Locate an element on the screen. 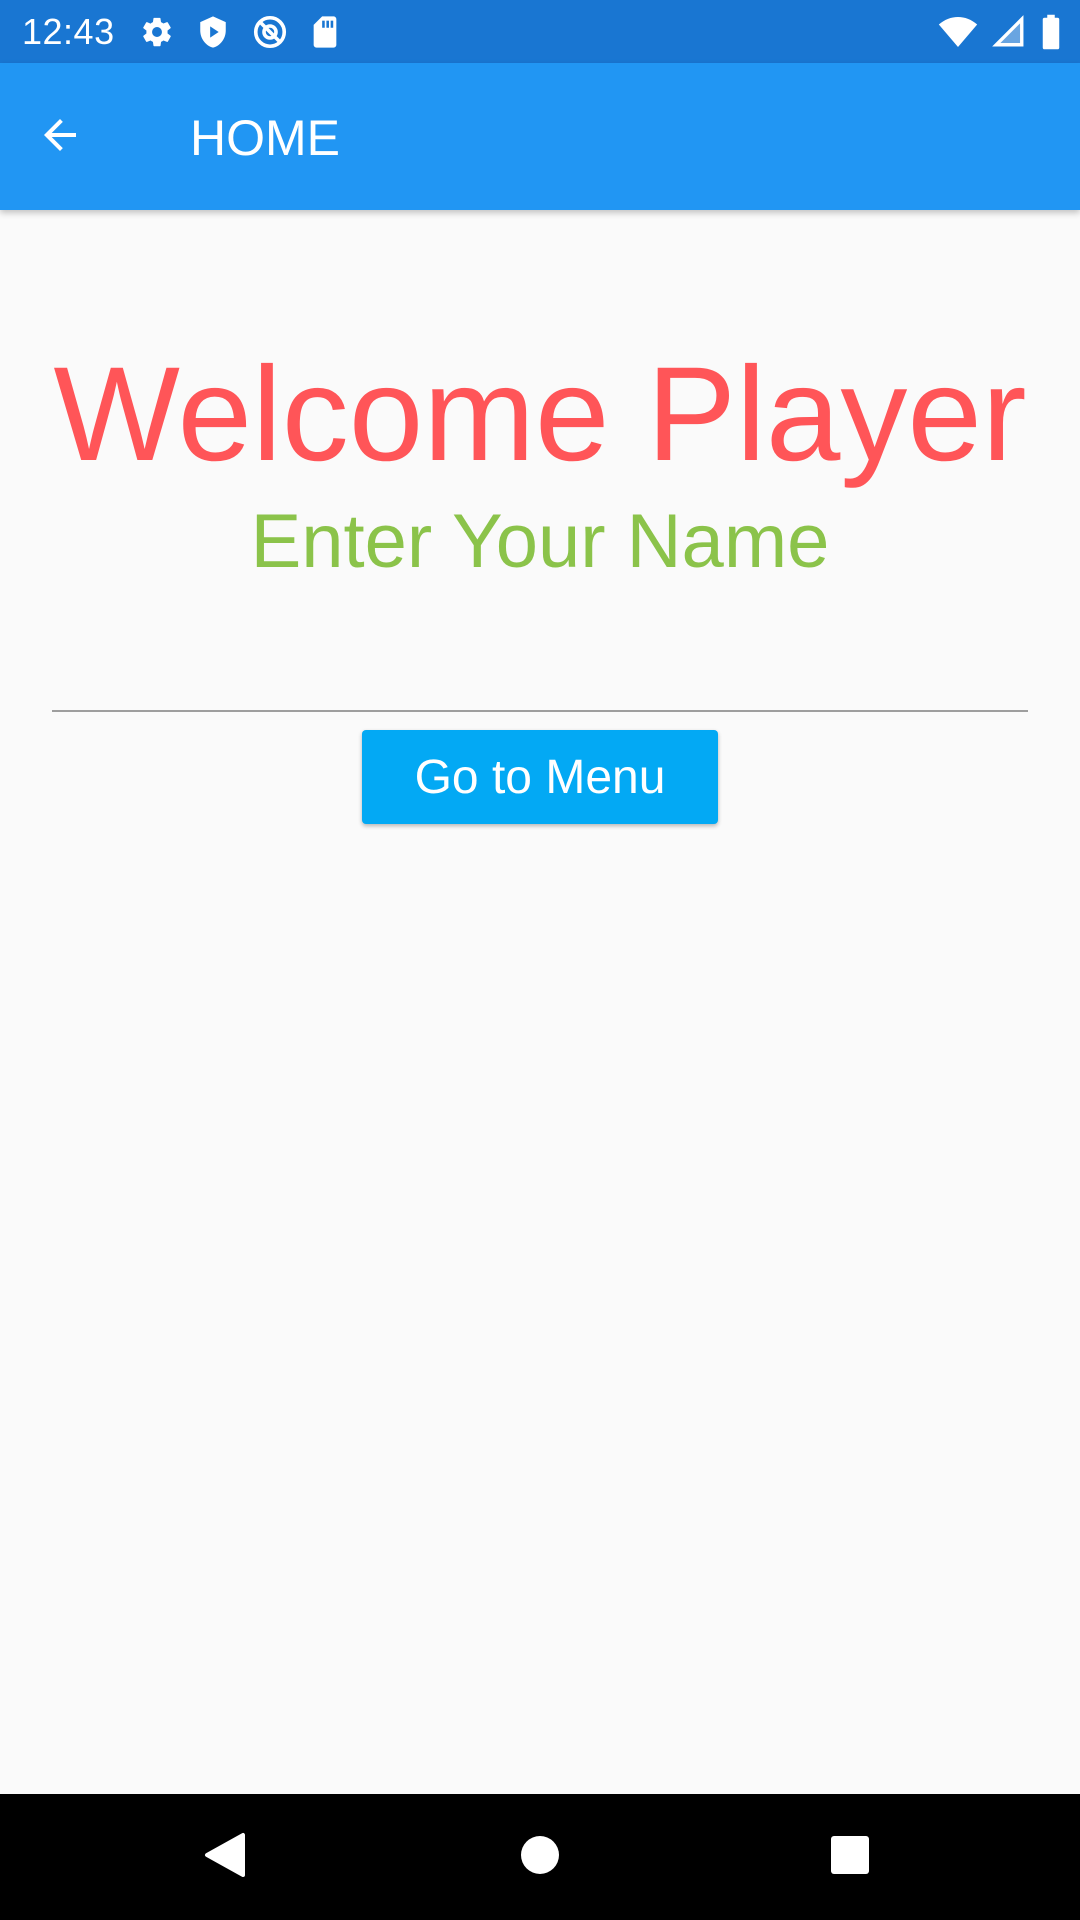 The height and width of the screenshot is (1920, 1080). status-bar: 12:43 is located at coordinates (540, 31).